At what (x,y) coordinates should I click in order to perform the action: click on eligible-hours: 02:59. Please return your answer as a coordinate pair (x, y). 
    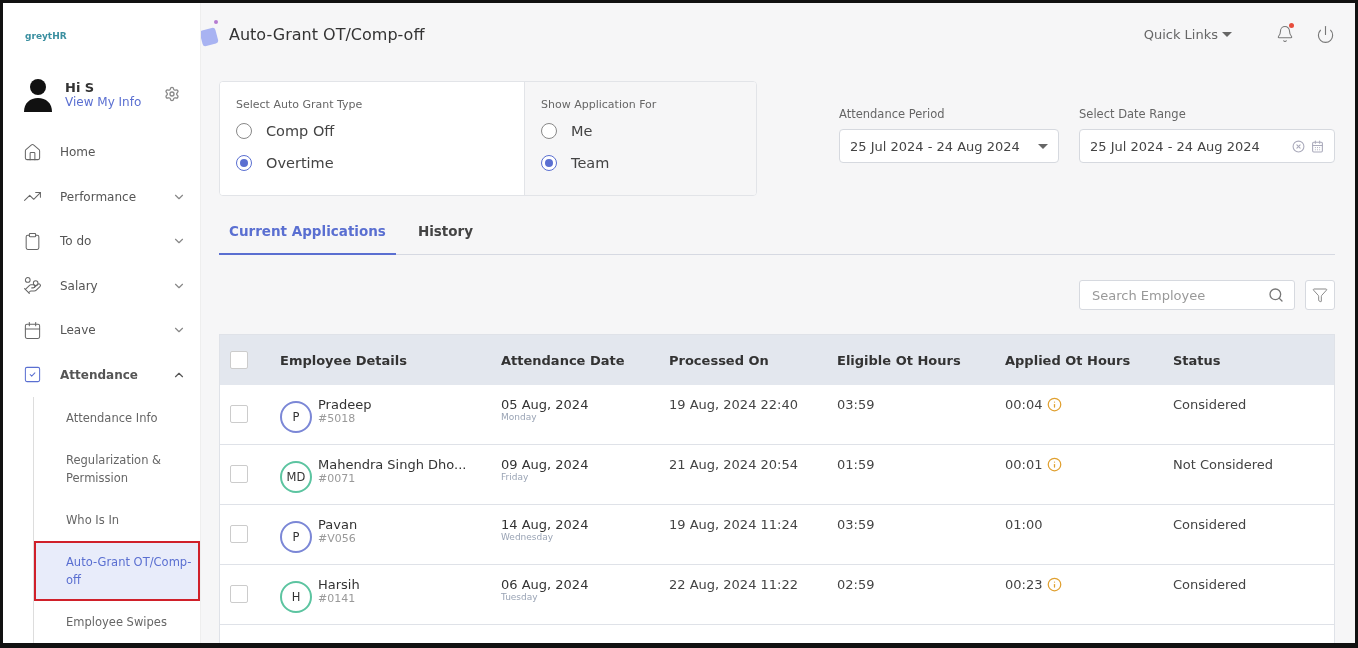
    Looking at the image, I should click on (856, 584).